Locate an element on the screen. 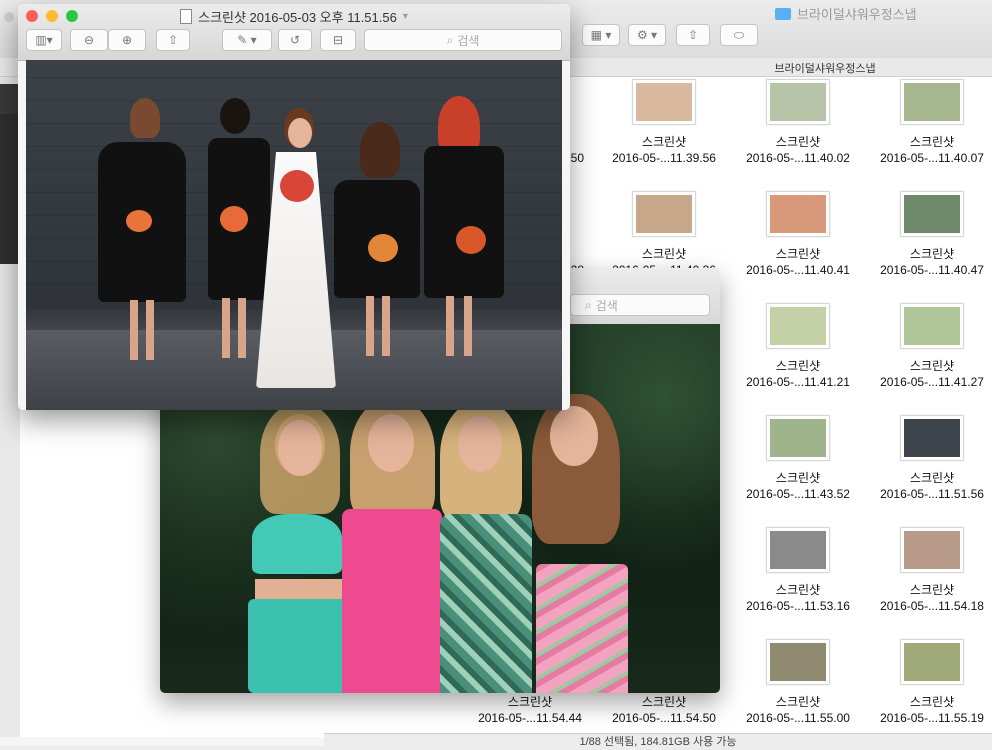 The image size is (992, 750). view-options-button: ▦ ▾ is located at coordinates (601, 35).